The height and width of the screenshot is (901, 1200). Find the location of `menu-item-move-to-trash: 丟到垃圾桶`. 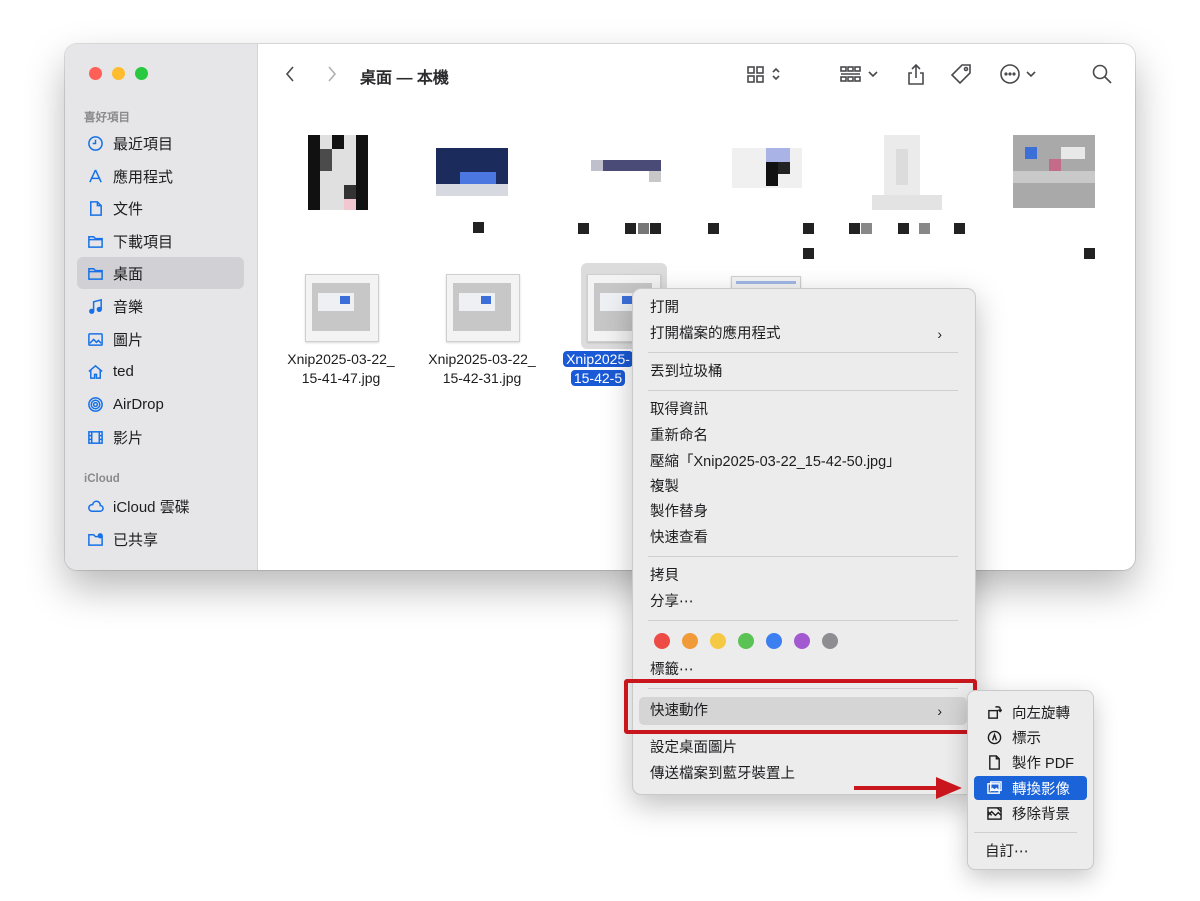

menu-item-move-to-trash: 丟到垃圾桶 is located at coordinates (805, 372).